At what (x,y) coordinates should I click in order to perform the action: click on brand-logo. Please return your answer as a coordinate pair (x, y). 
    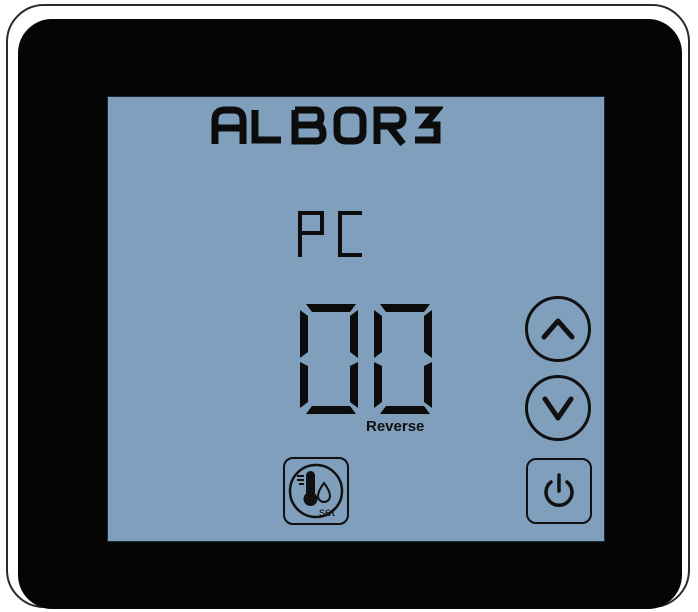
    Looking at the image, I should click on (328, 128).